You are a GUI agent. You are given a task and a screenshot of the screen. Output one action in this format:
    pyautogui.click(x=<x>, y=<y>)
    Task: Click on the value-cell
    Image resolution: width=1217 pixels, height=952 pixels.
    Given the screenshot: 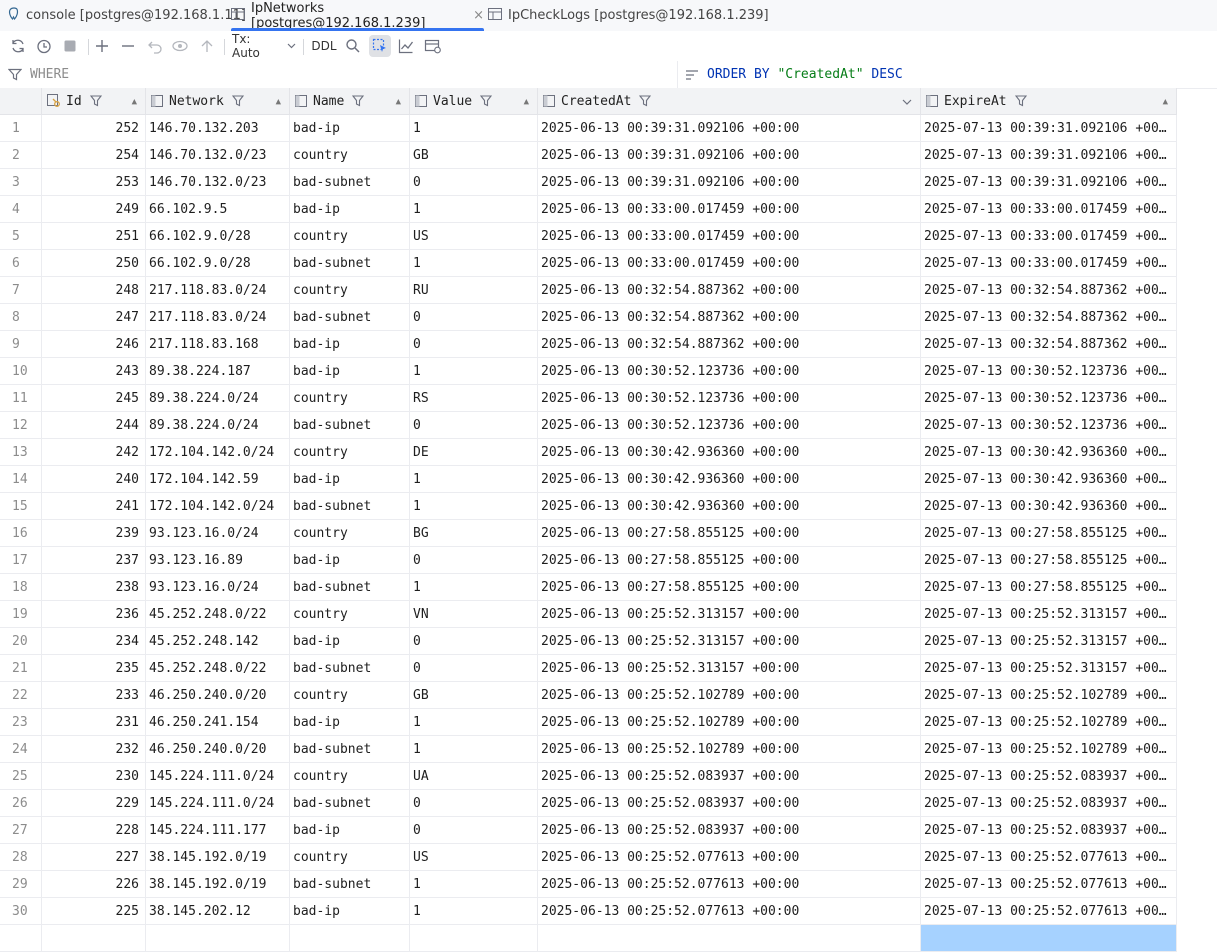 What is the action you would take?
    pyautogui.click(x=474, y=938)
    